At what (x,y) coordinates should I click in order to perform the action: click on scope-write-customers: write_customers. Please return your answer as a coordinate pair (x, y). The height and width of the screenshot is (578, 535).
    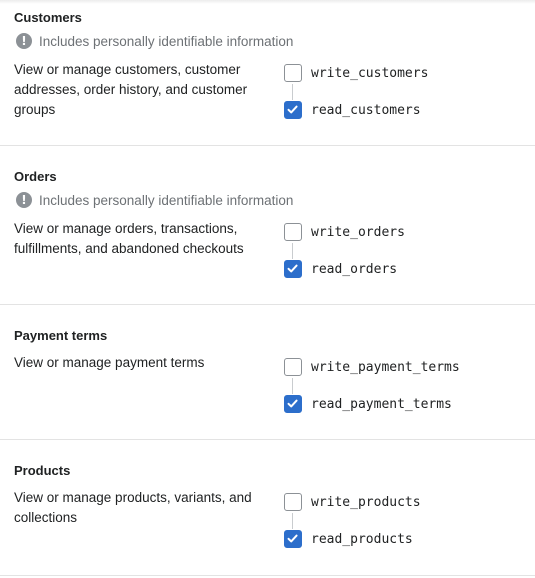
    Looking at the image, I should click on (356, 73).